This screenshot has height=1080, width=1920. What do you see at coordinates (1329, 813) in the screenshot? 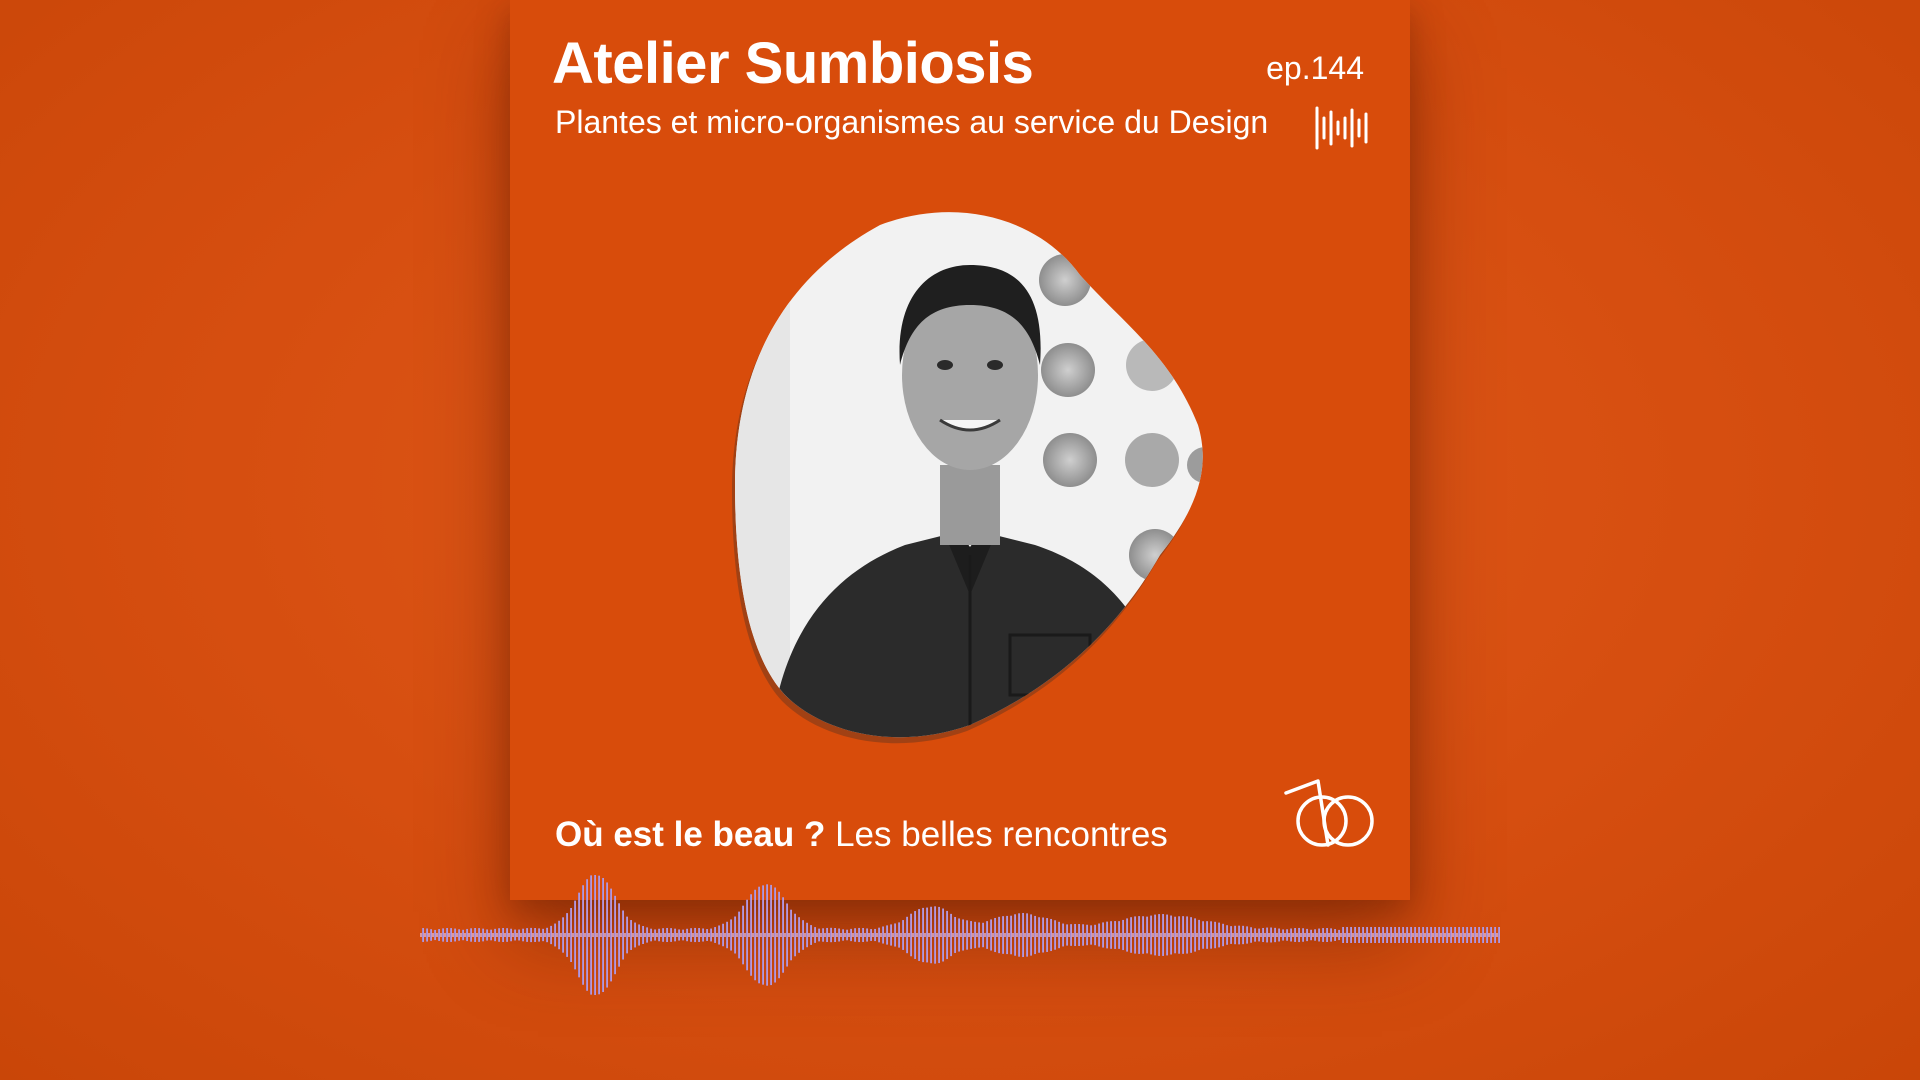
I see `ob-logo` at bounding box center [1329, 813].